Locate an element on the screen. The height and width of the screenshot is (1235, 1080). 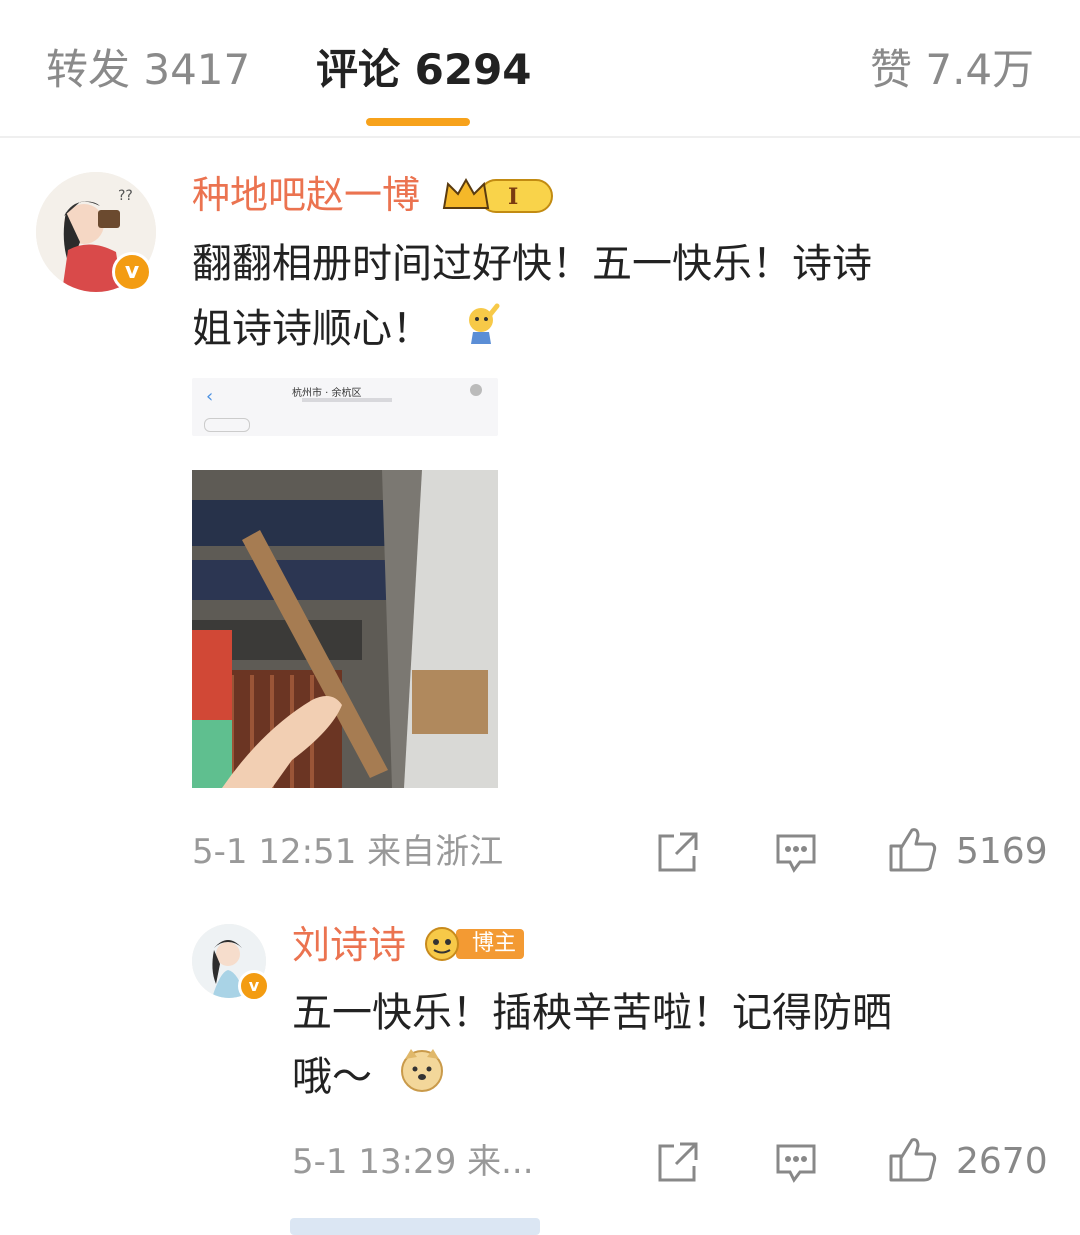
reply-comment-icon is located at coordinates (796, 1164).